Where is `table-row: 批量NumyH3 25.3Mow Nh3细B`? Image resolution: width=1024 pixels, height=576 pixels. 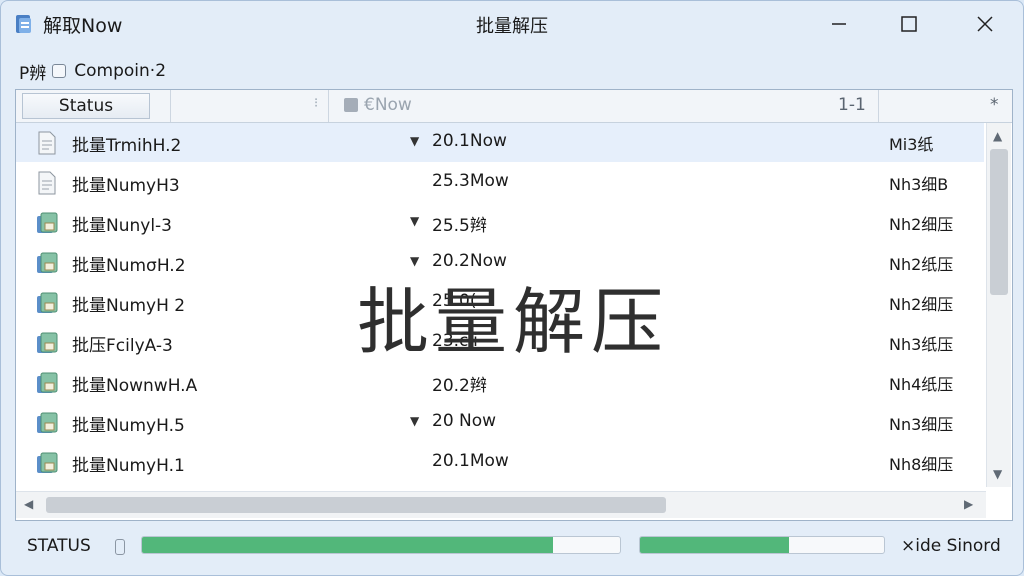
table-row: 批量NumyH3 25.3Mow Nh3细B is located at coordinates (500, 182).